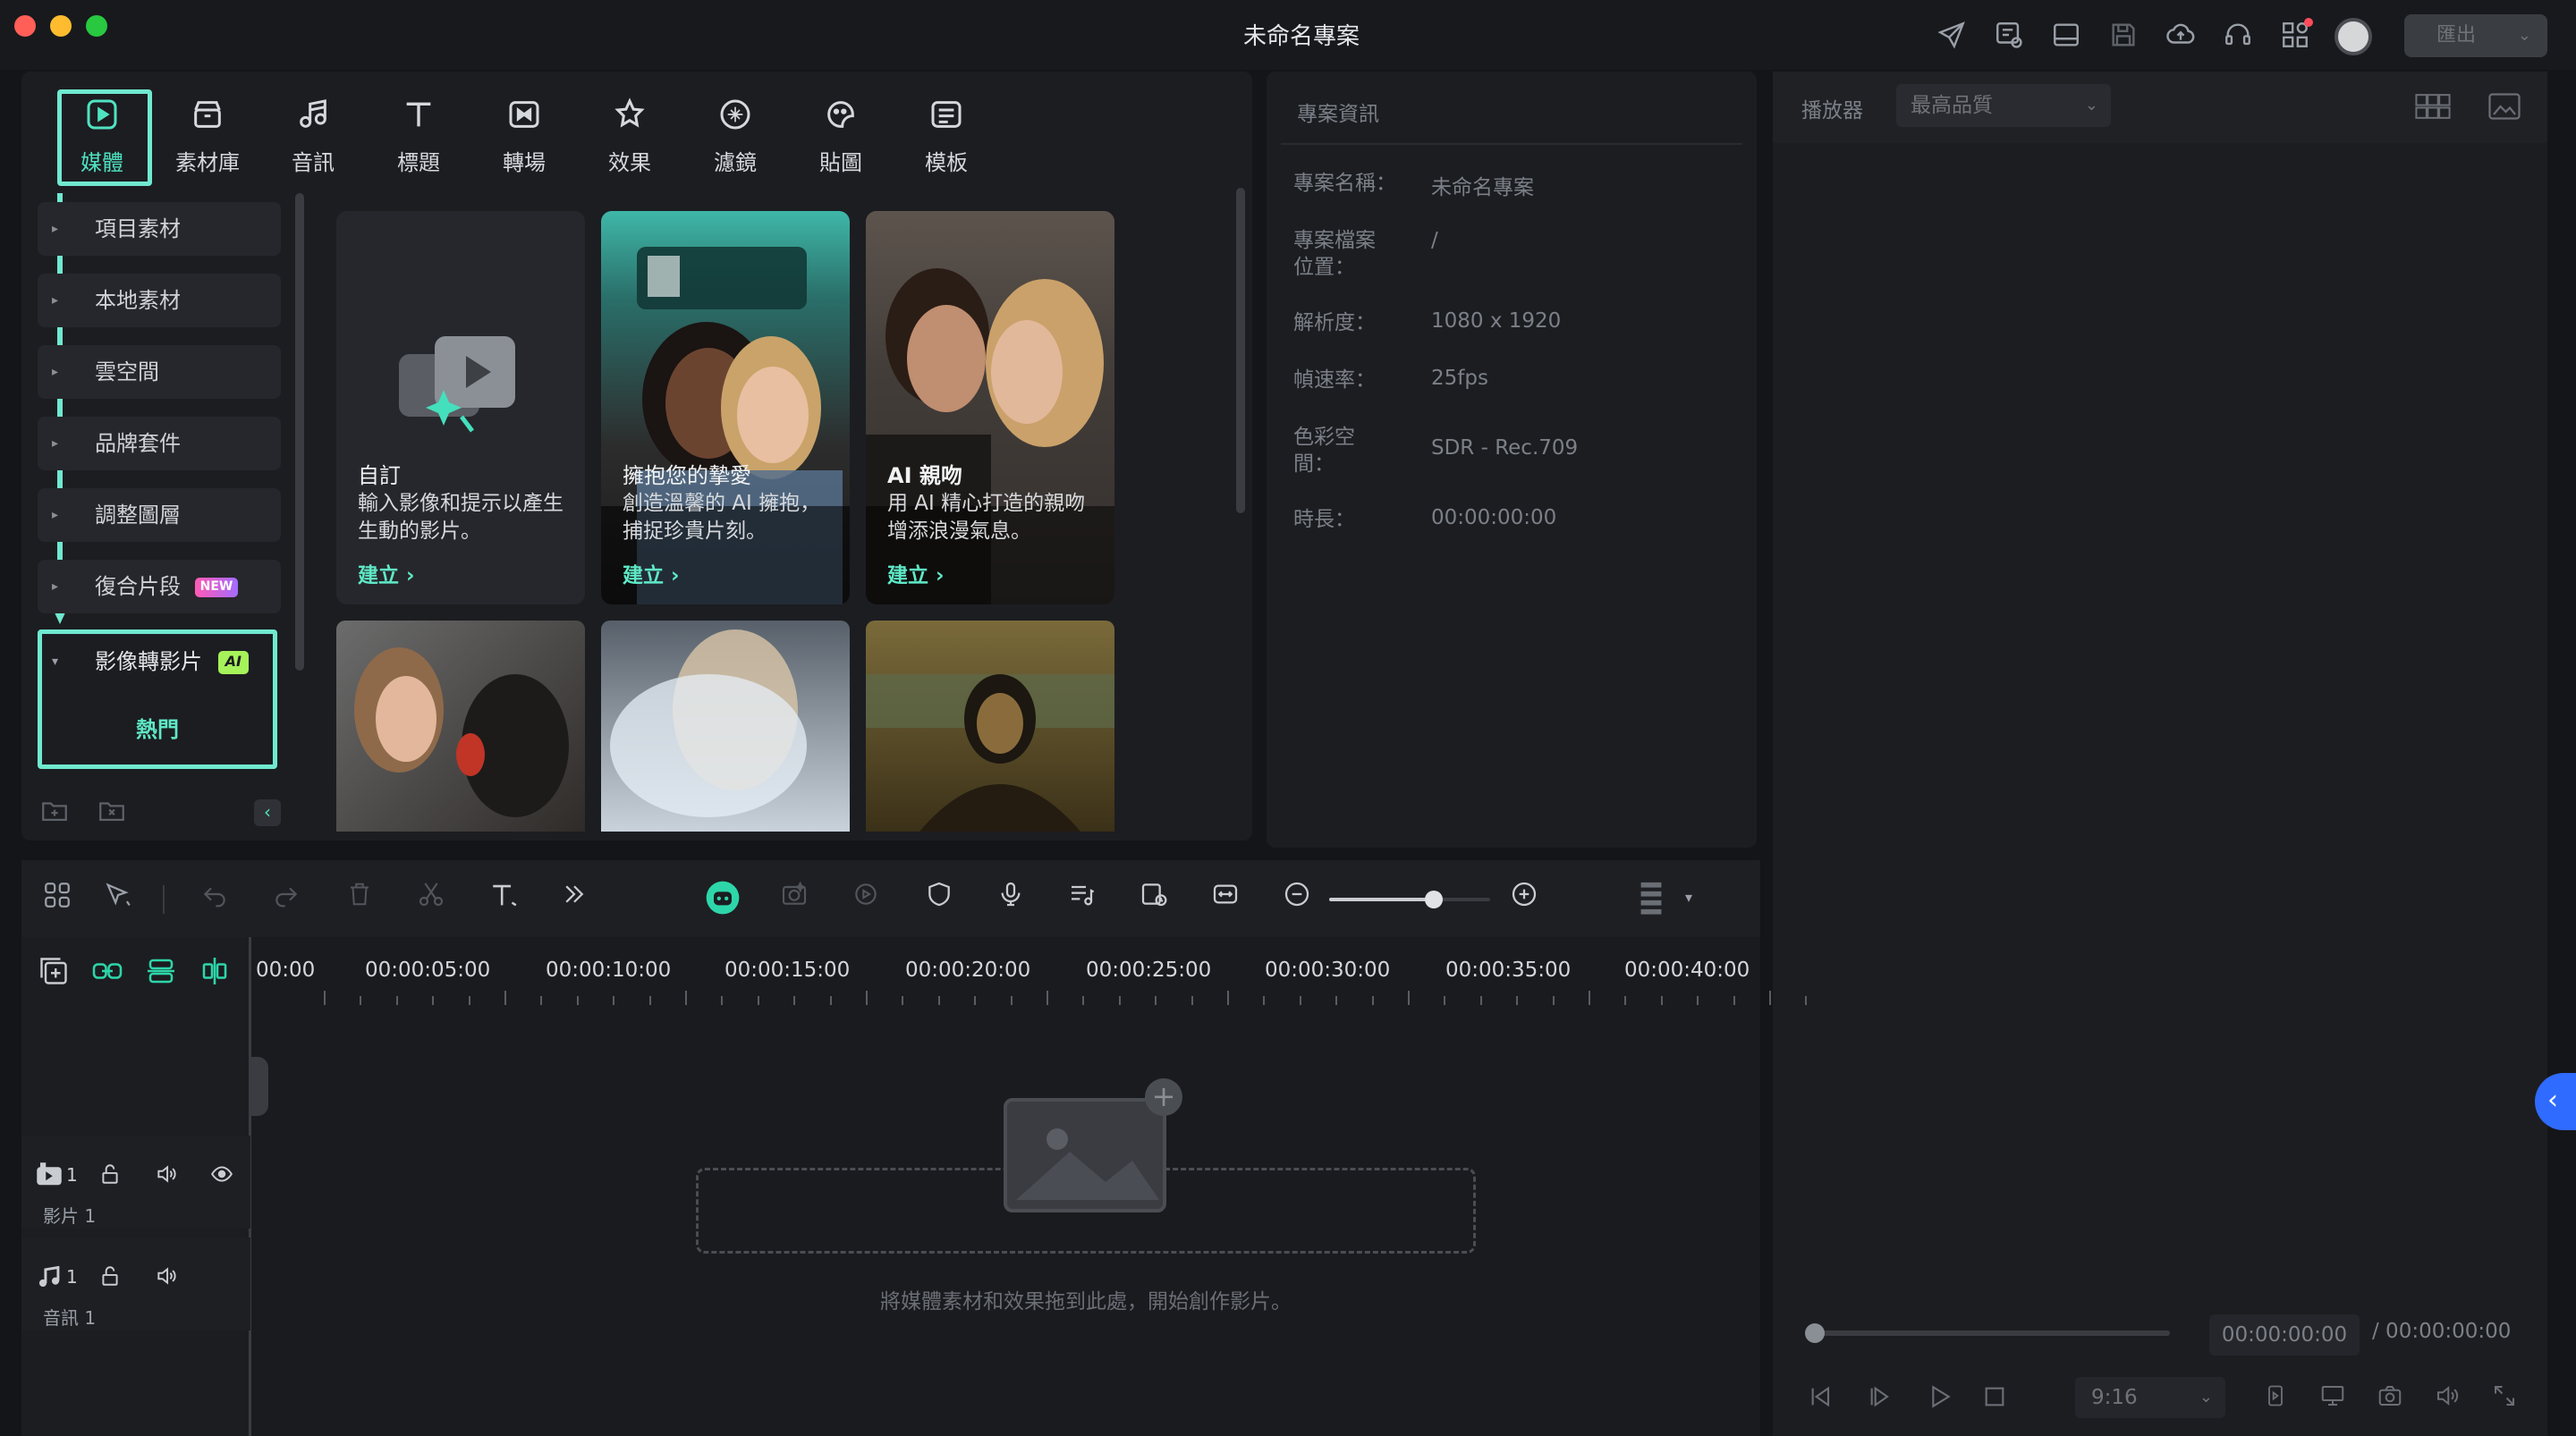 The height and width of the screenshot is (1436, 2576). What do you see at coordinates (157, 662) in the screenshot?
I see `sidebar-item-image-to-video: ▾ 影像轉影片 AI` at bounding box center [157, 662].